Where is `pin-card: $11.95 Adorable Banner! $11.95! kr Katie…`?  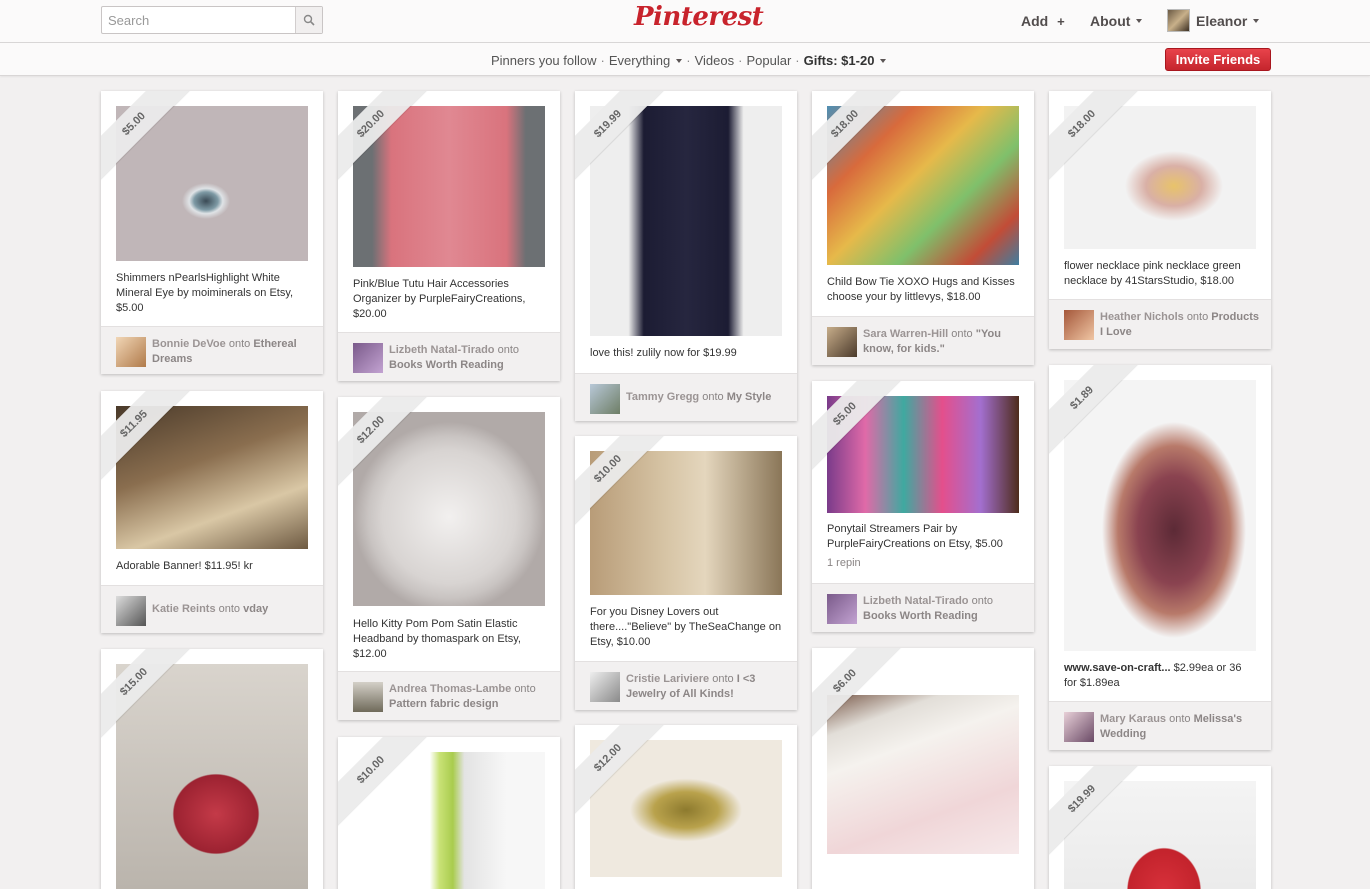
pin-card: $11.95 Adorable Banner! $11.95! kr Katie… is located at coordinates (212, 512).